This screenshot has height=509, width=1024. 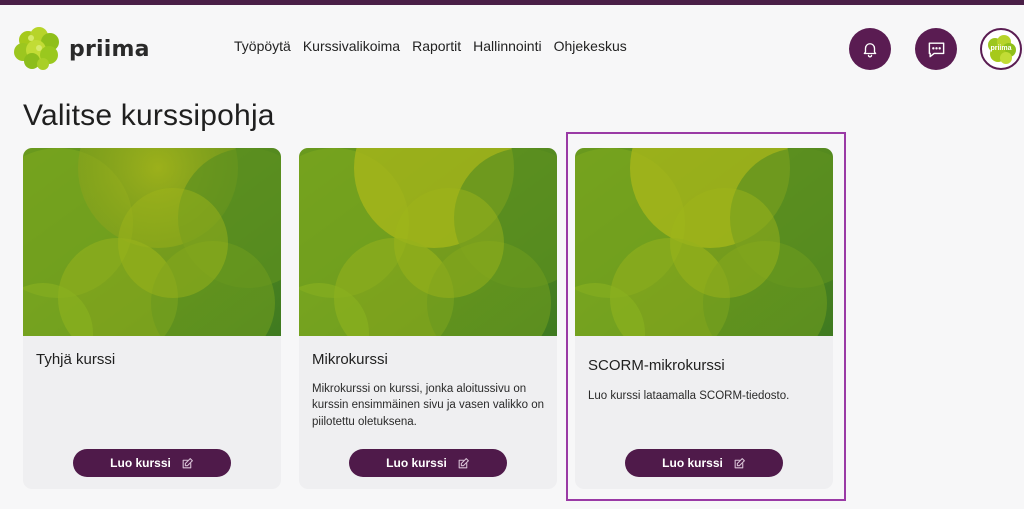 I want to click on notifications-button, so click(x=870, y=49).